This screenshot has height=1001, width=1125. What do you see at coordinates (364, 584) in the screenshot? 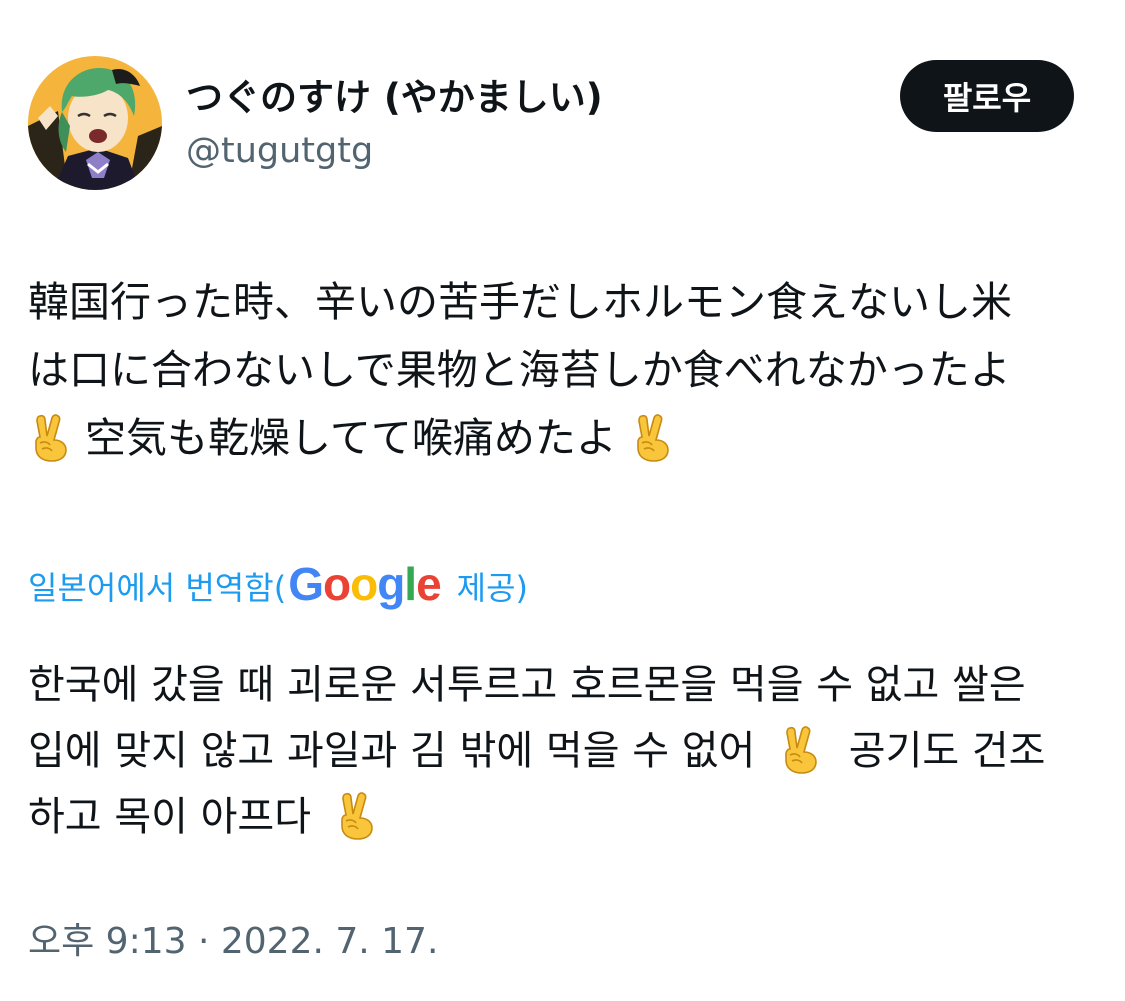
I see `google-logo-icon: Google` at bounding box center [364, 584].